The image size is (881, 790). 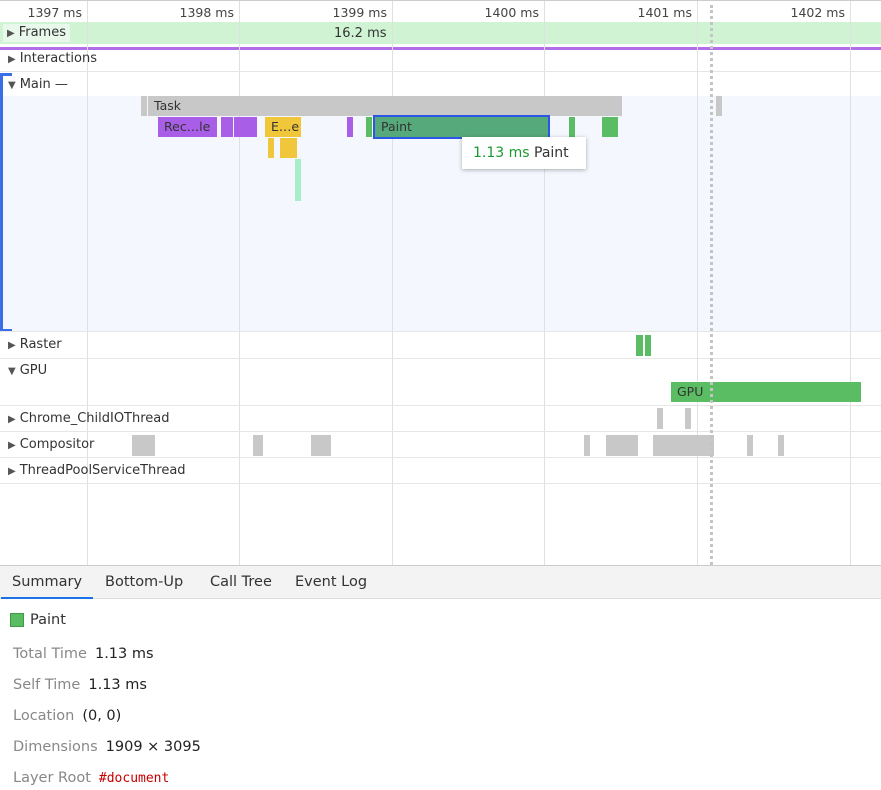 What do you see at coordinates (551, 153) in the screenshot?
I see `tooltip-name: Paint` at bounding box center [551, 153].